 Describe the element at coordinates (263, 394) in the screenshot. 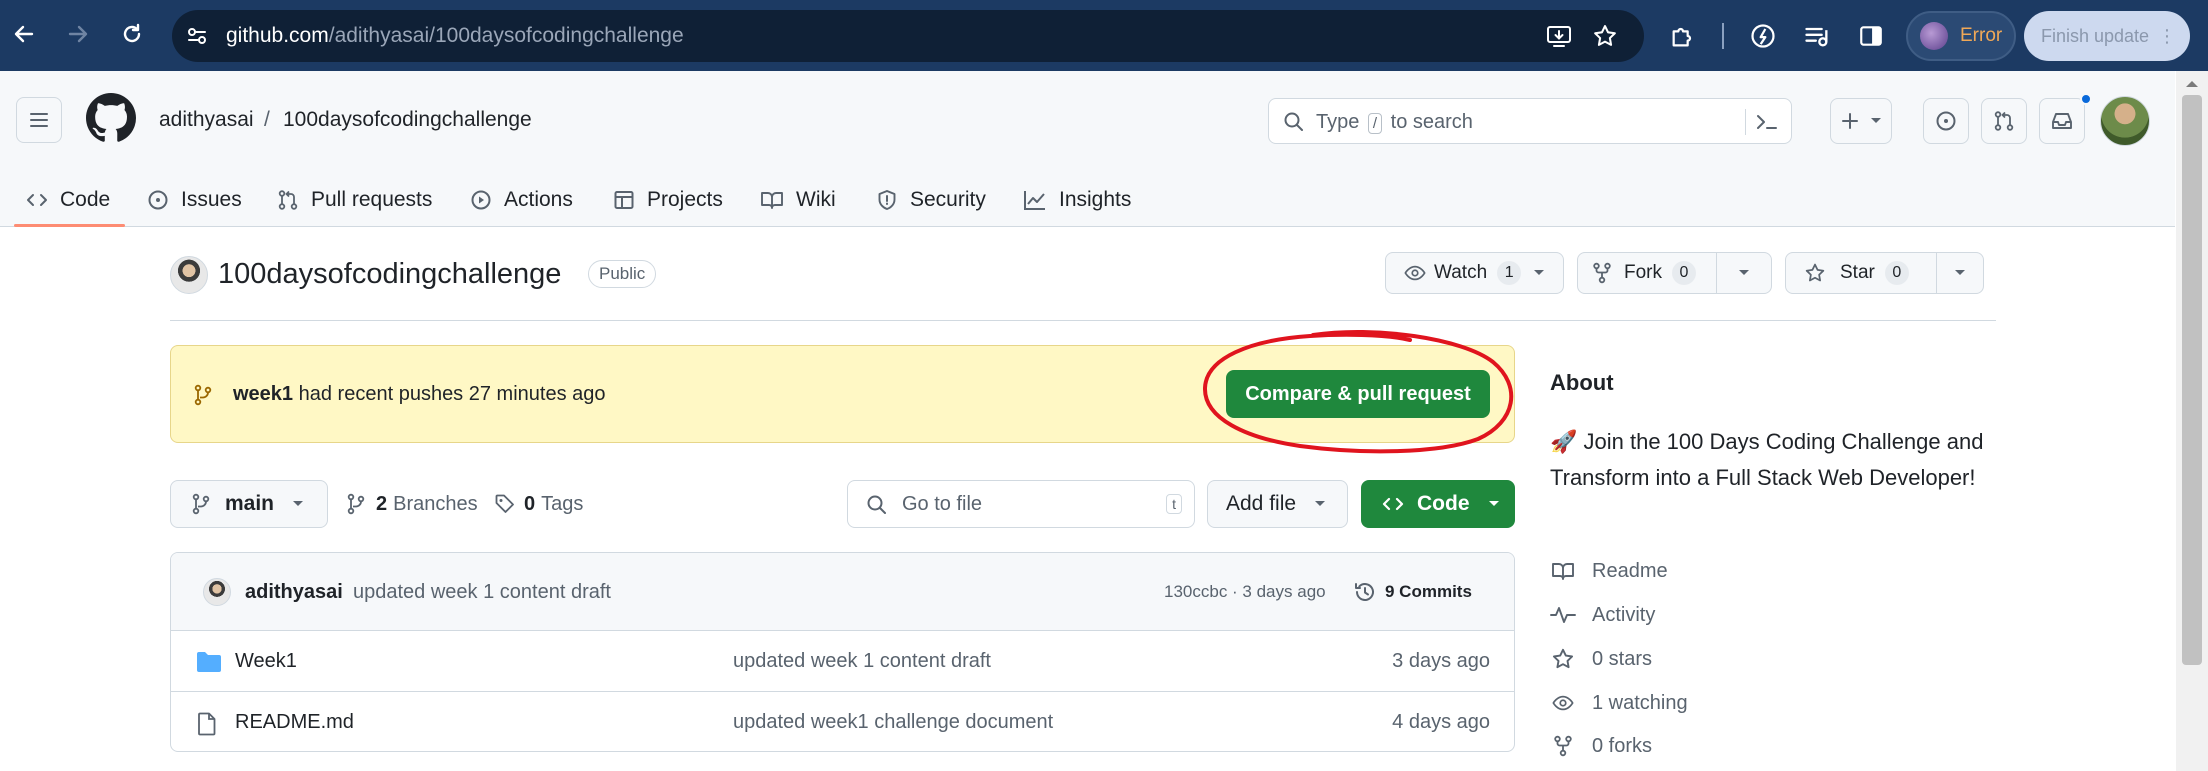

I see `pushed-branch-name: week1` at that location.